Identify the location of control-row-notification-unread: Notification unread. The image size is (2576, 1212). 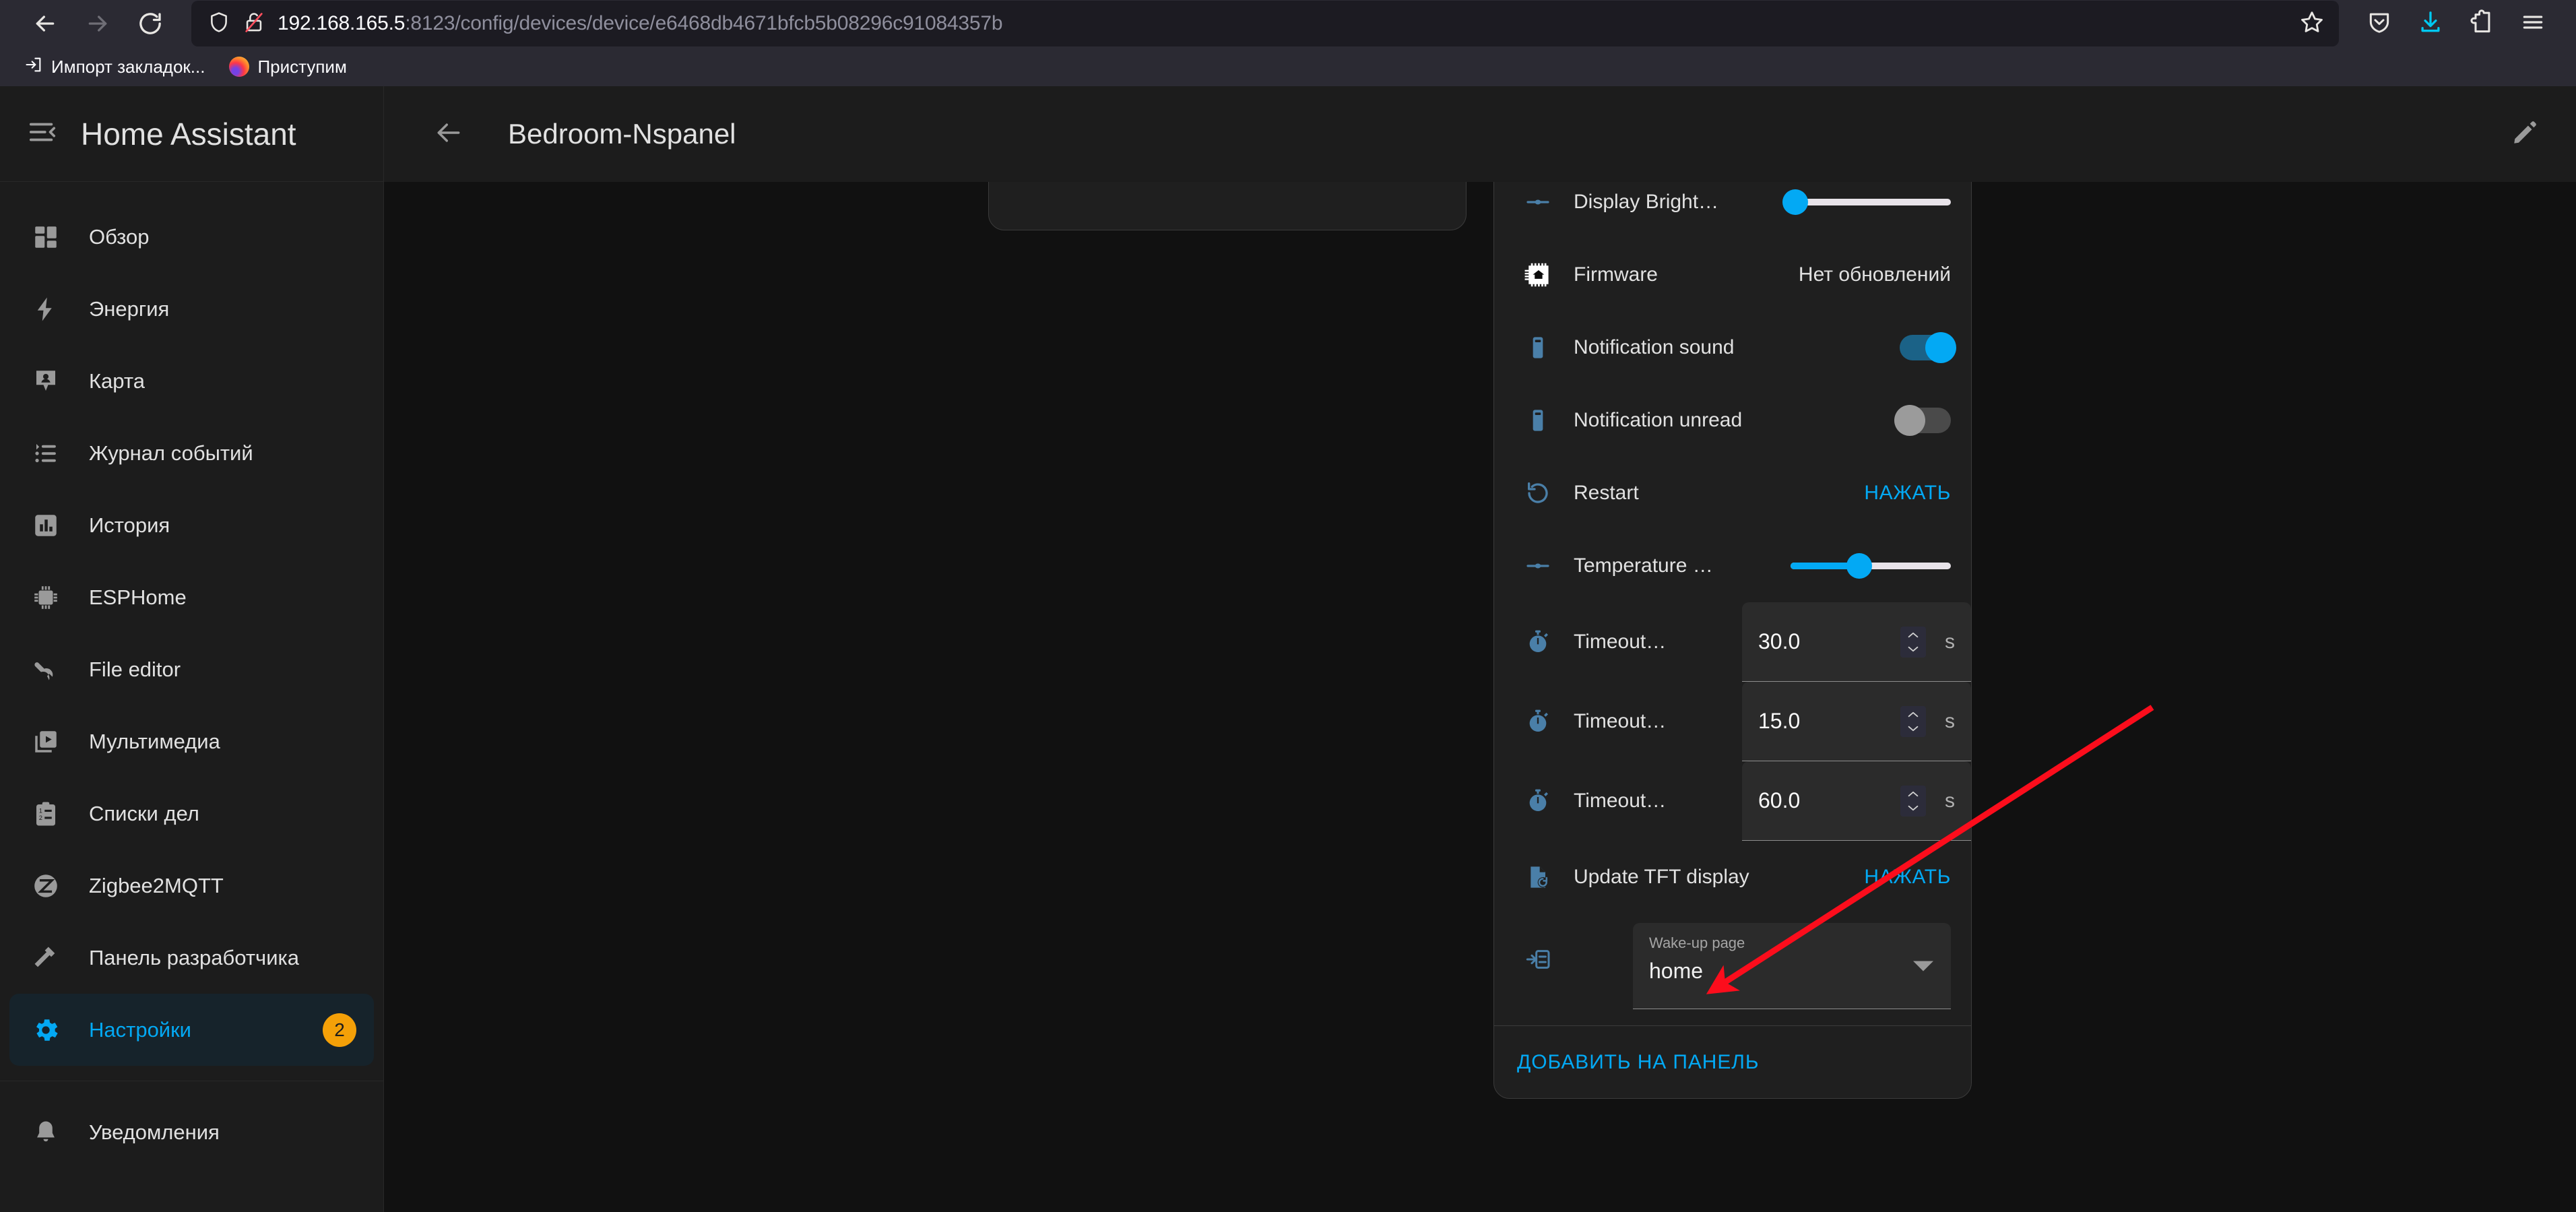
(1732, 421).